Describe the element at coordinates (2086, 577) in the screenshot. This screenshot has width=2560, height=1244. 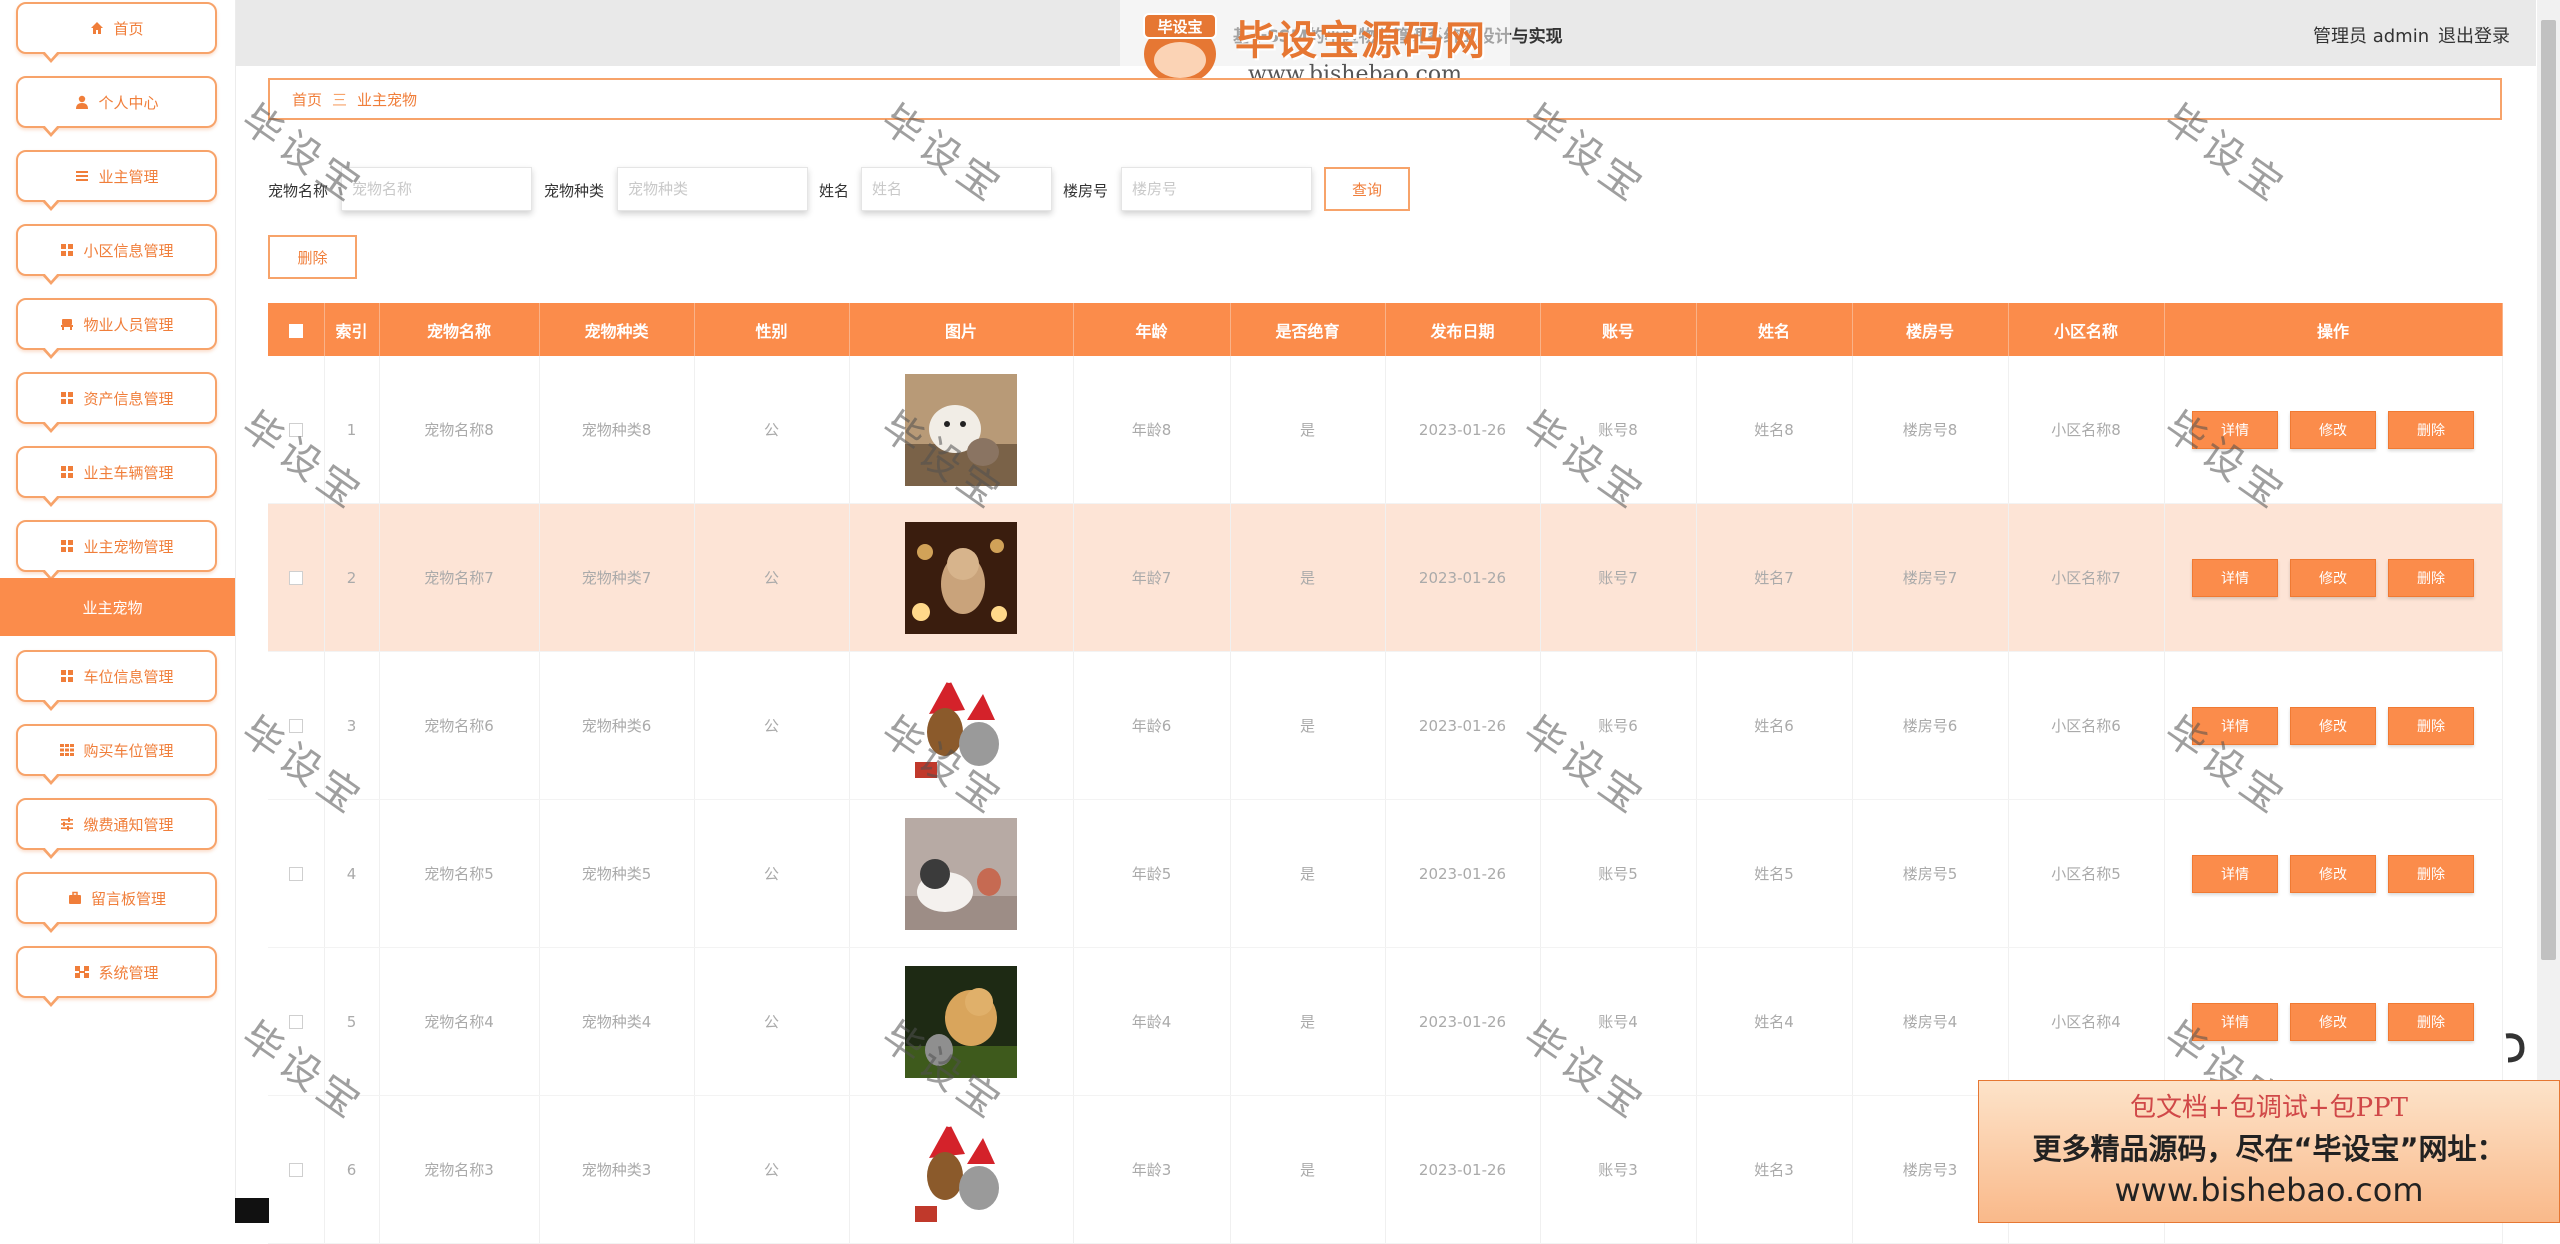
I see `community-cell: 小区名称7` at that location.